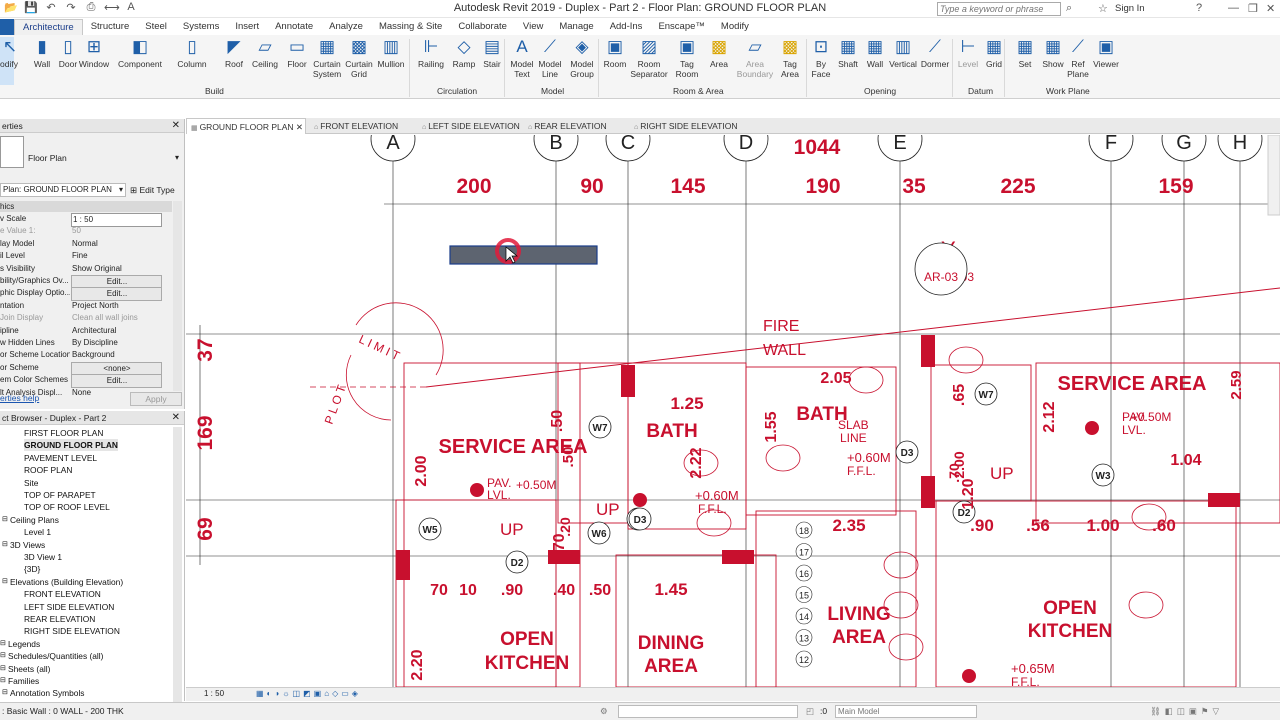 The height and width of the screenshot is (720, 1280). What do you see at coordinates (457, 91) in the screenshot?
I see `ribbon-group-label: Circulation` at bounding box center [457, 91].